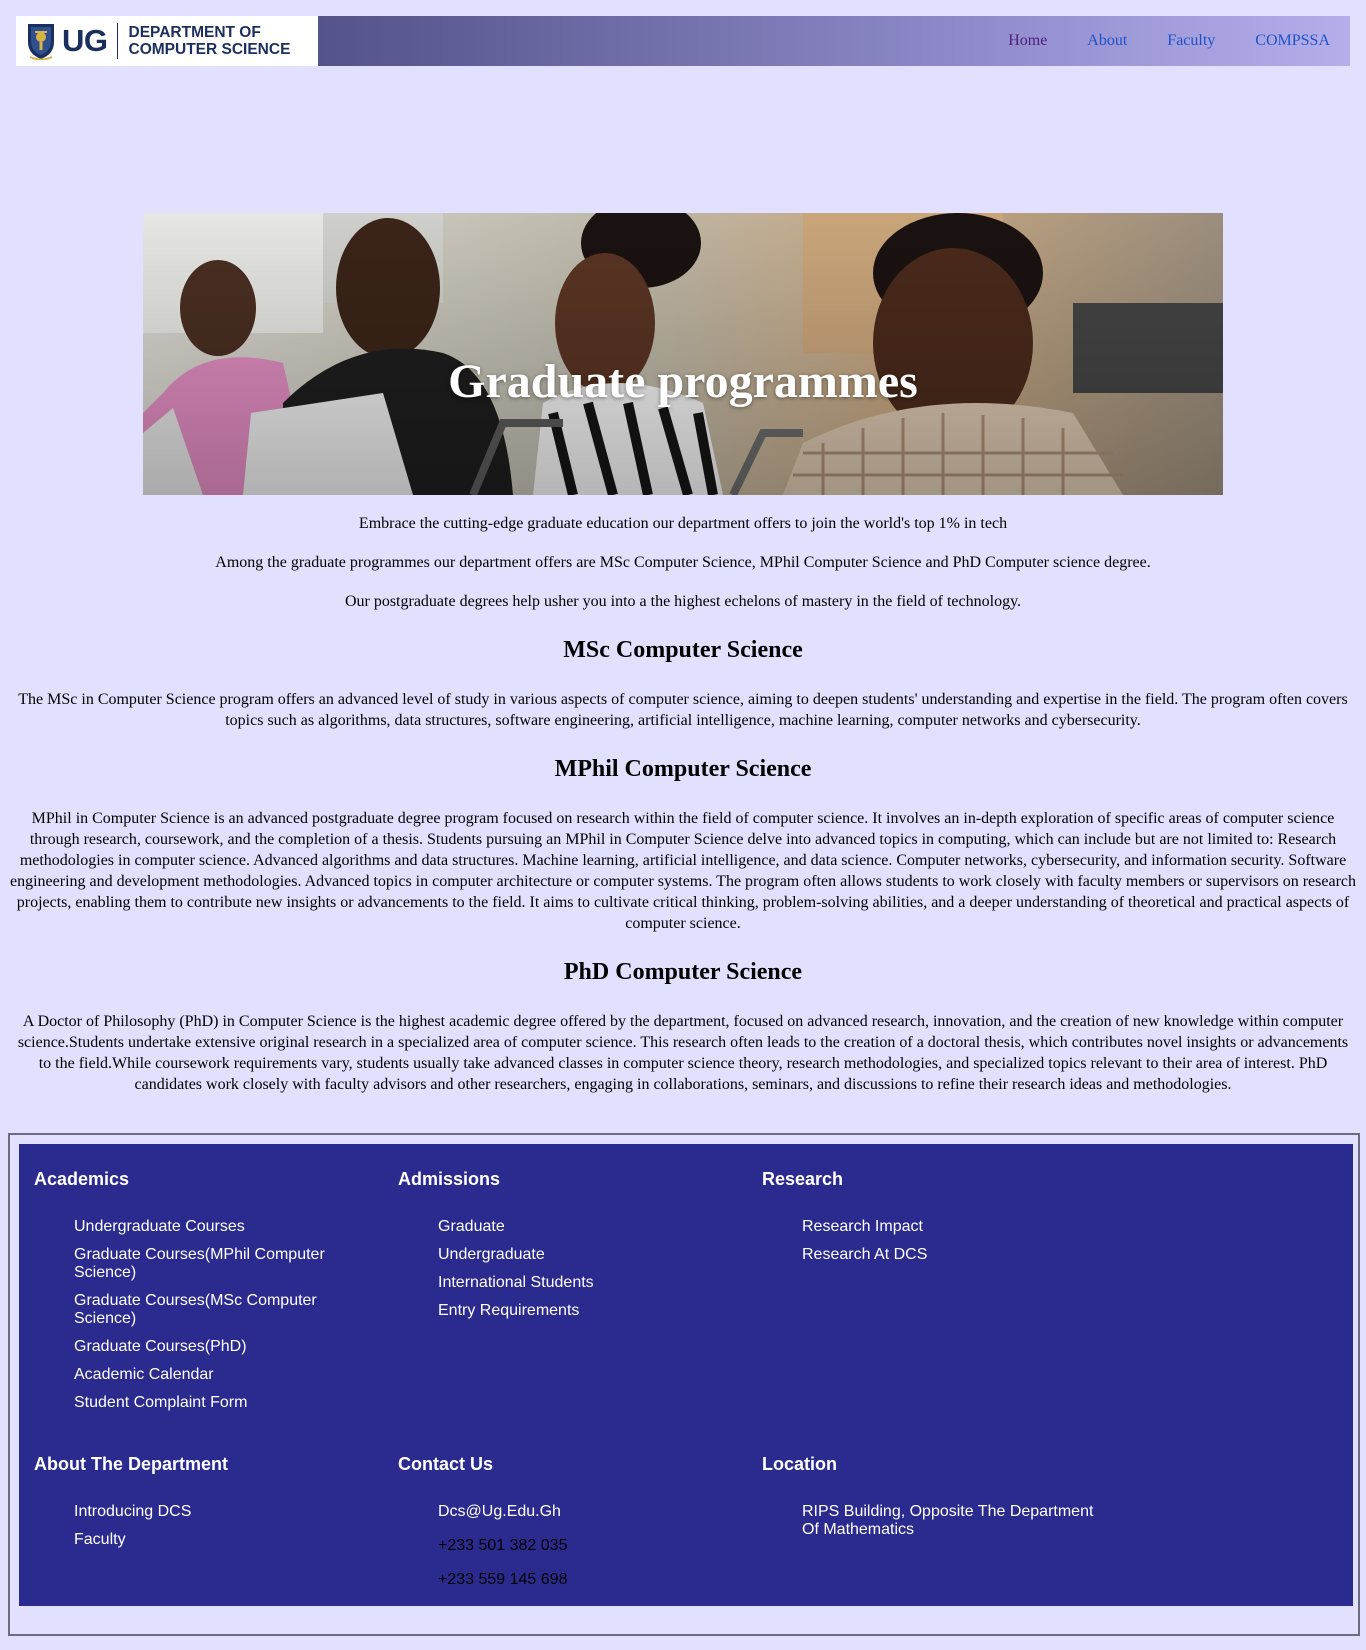  I want to click on footer-about-title: About The Department, so click(131, 1464).